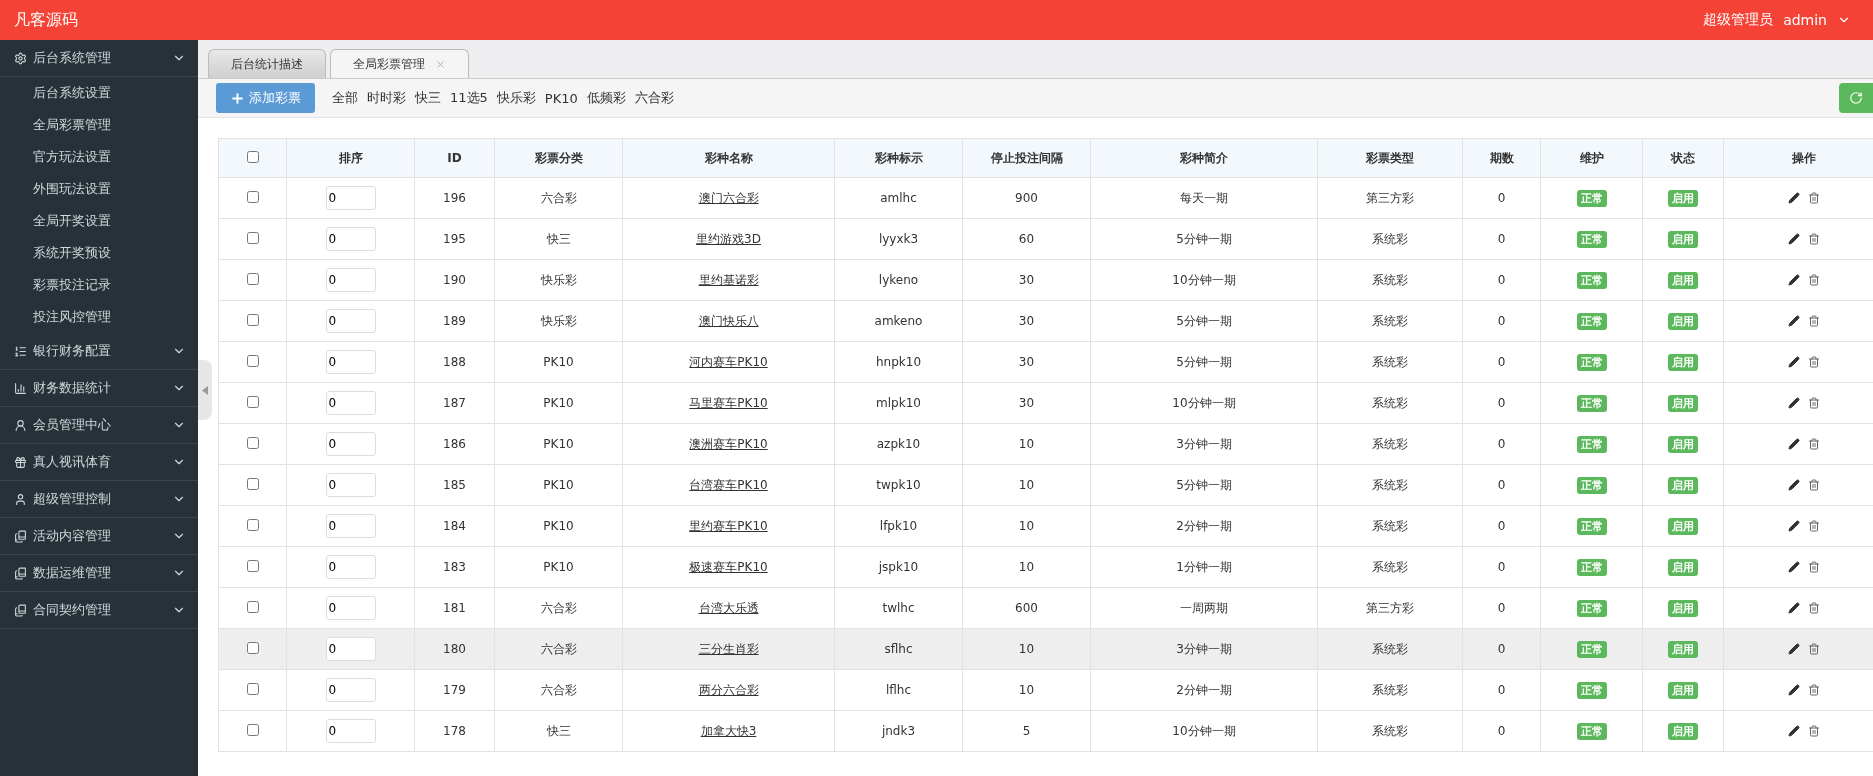 The height and width of the screenshot is (776, 1873). What do you see at coordinates (99, 253) in the screenshot?
I see `sidebar-item: 系统开奖预设` at bounding box center [99, 253].